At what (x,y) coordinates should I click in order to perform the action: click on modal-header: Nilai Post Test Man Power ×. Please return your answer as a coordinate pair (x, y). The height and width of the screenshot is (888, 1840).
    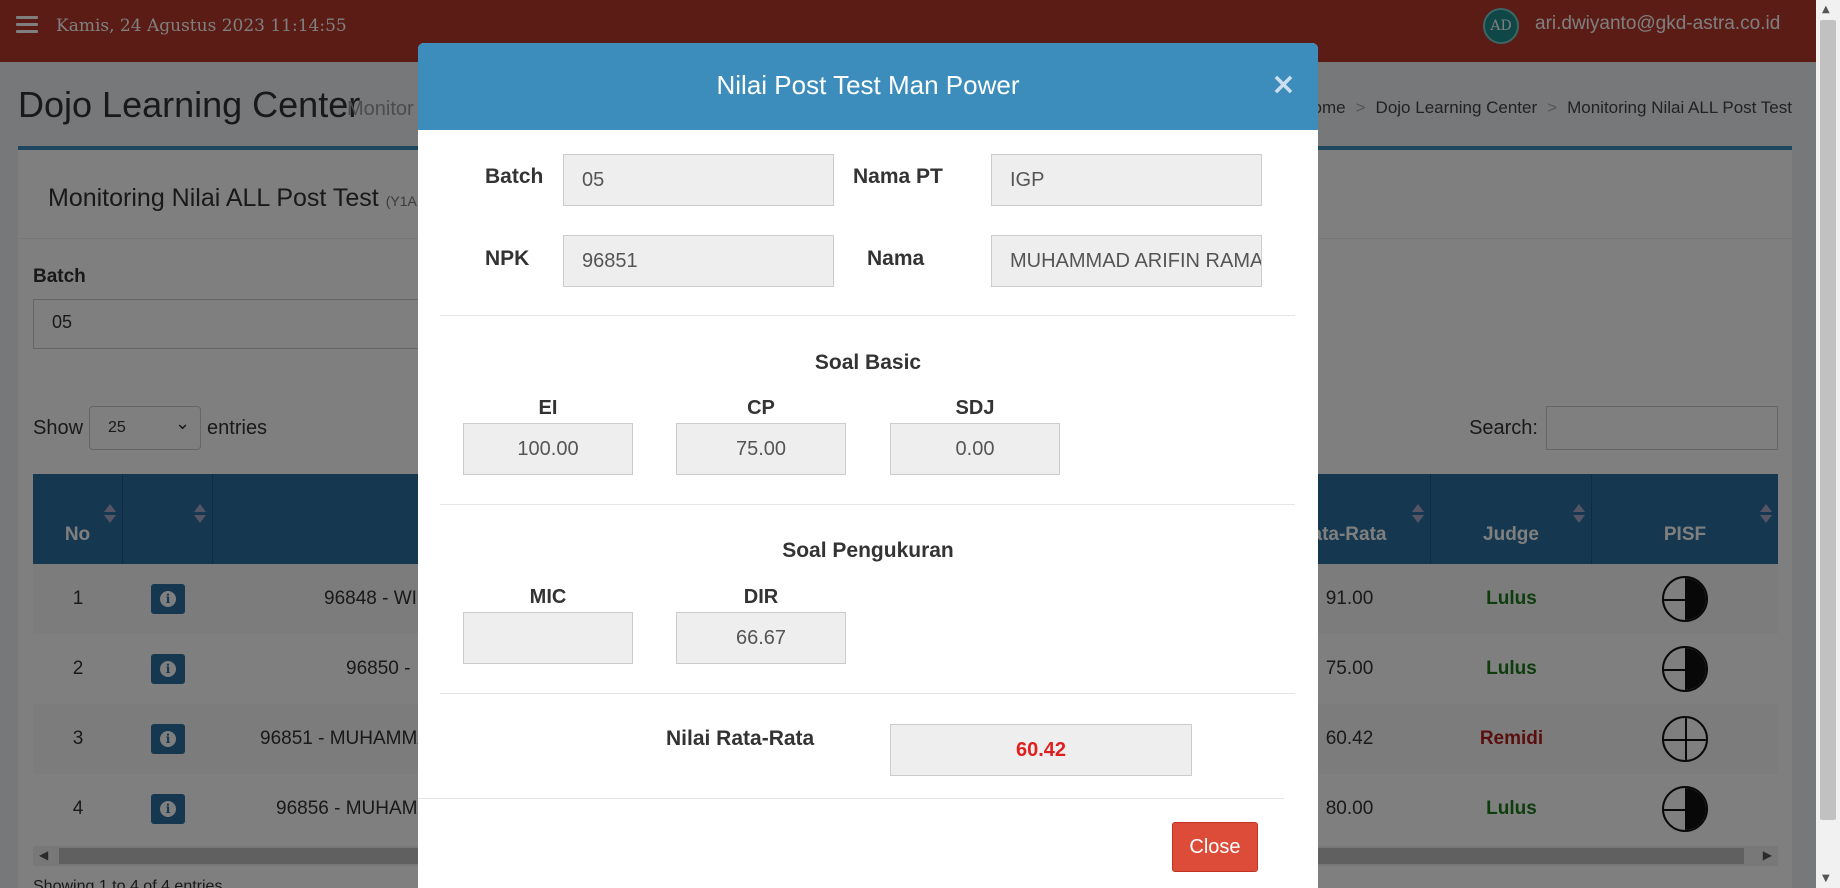
    Looking at the image, I should click on (868, 86).